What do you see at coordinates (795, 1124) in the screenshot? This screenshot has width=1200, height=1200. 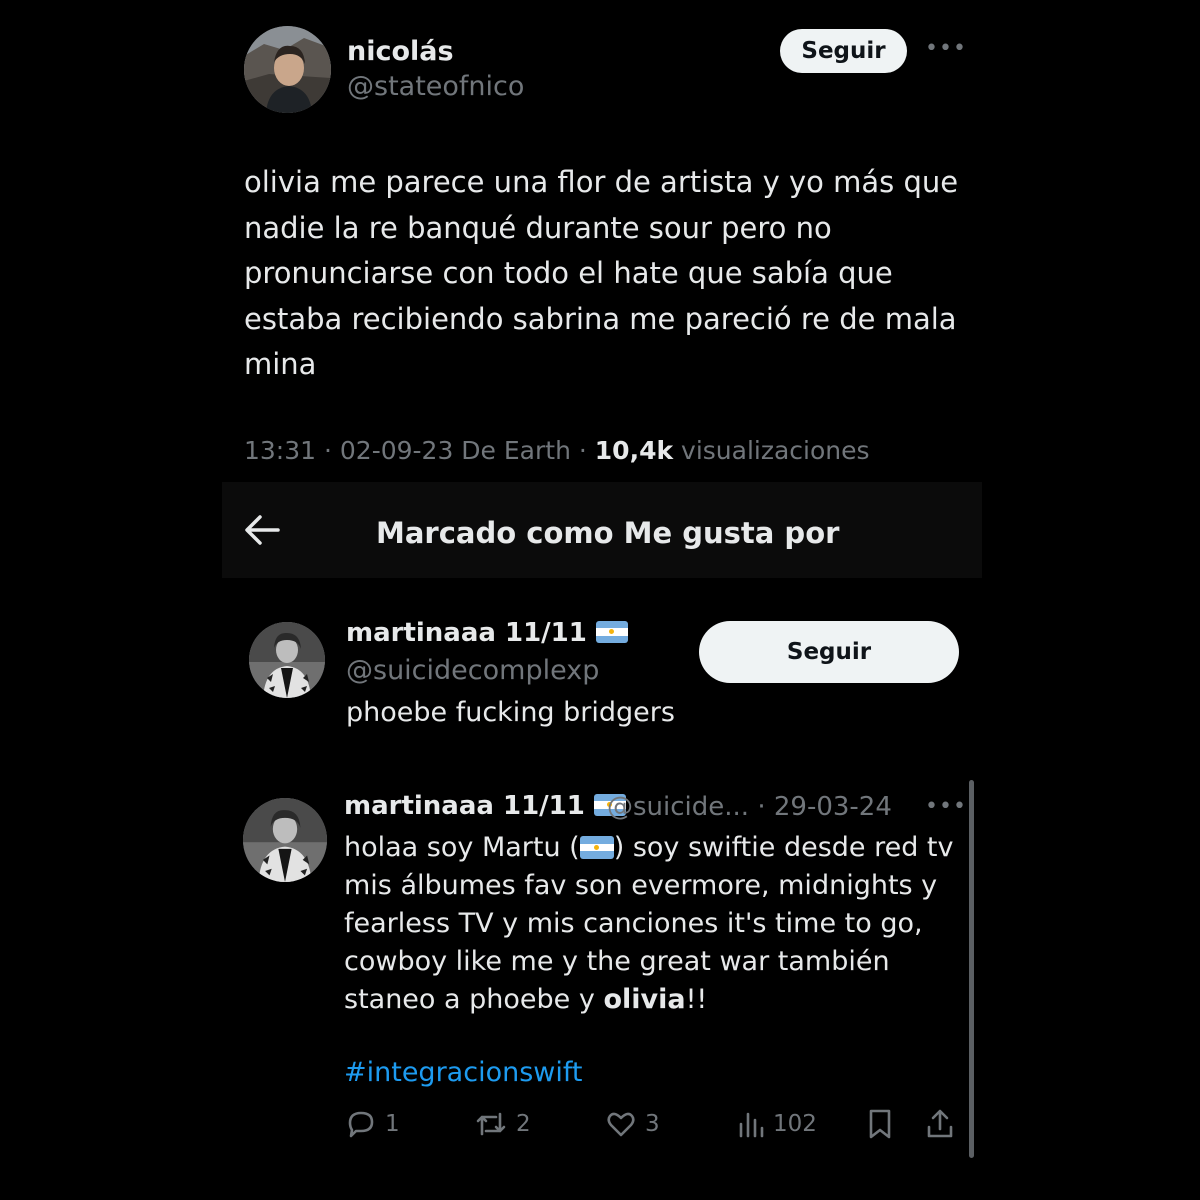 I see `views-count: 102` at bounding box center [795, 1124].